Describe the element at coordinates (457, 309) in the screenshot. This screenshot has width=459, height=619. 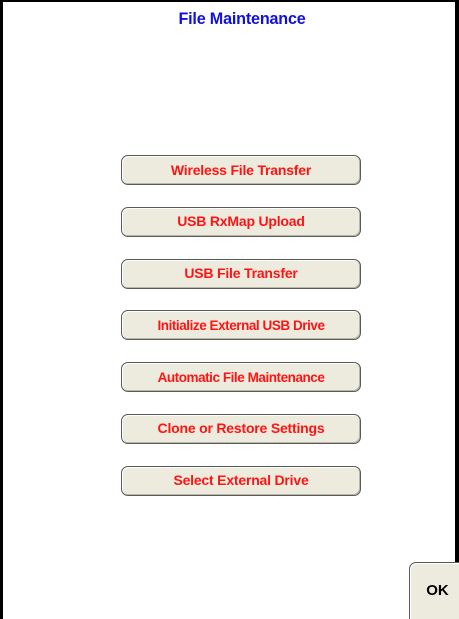
I see `frame-right-border` at that location.